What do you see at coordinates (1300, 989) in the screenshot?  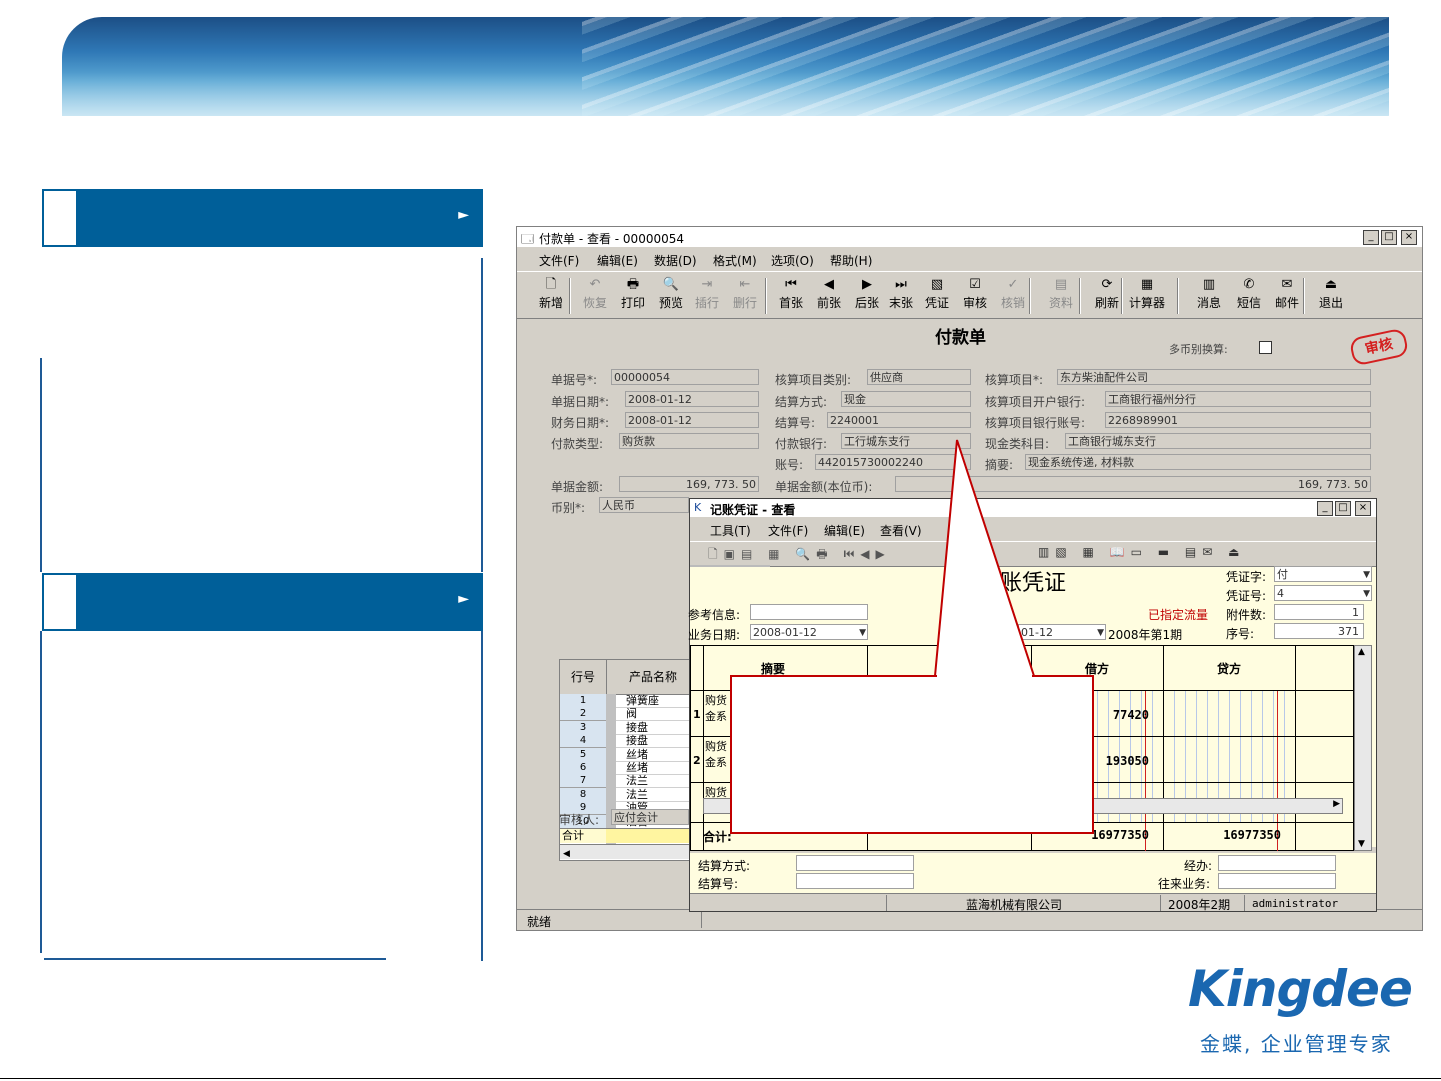 I see `kingdee-logo: Kingdee` at bounding box center [1300, 989].